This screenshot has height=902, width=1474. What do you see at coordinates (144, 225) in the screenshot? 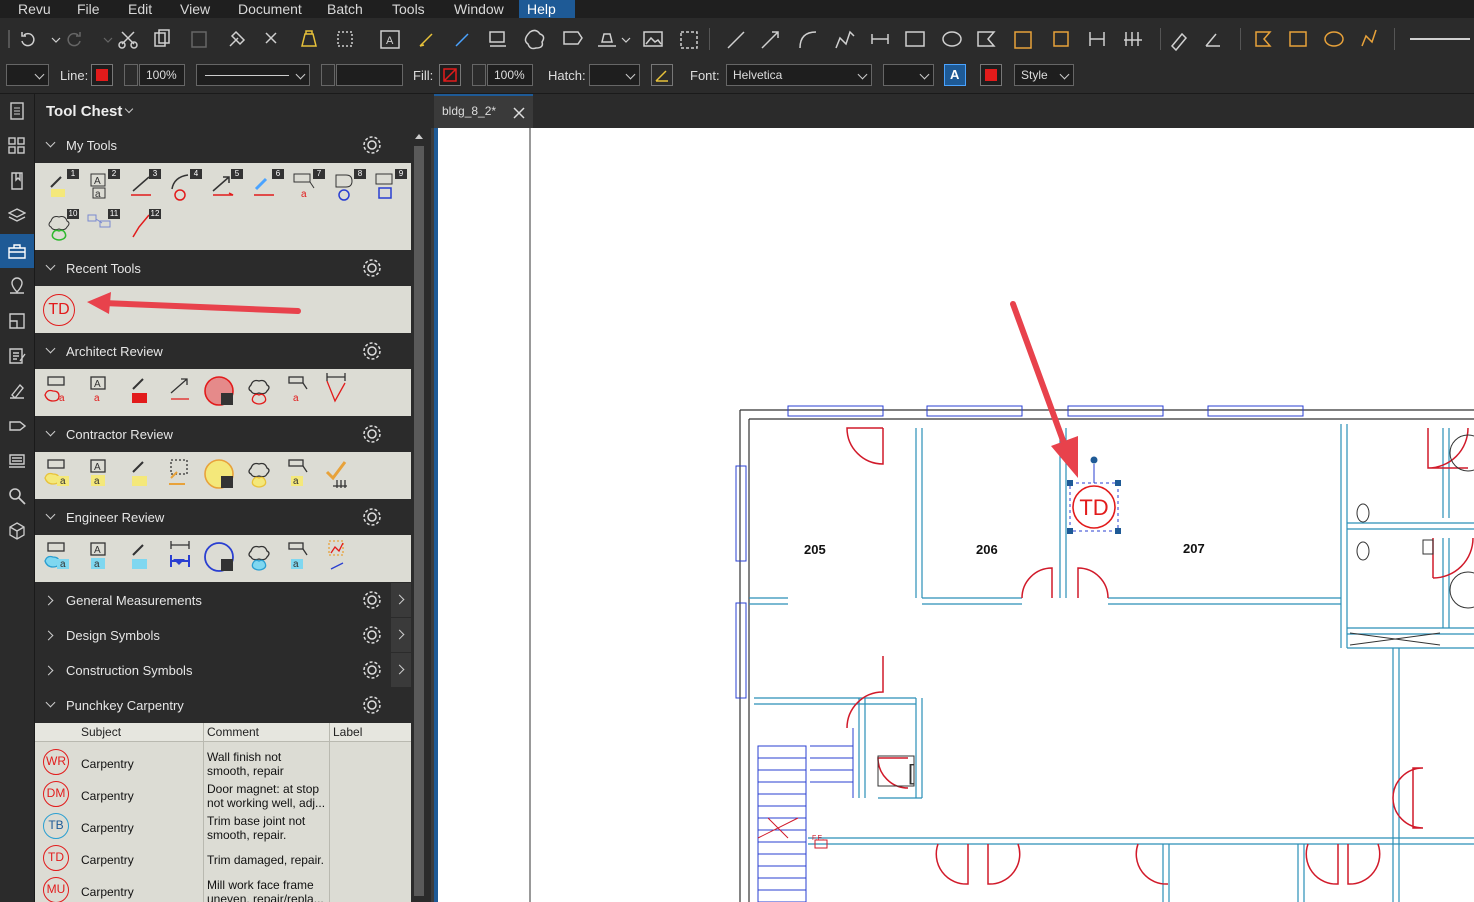
I see `tool-polyline-12: 12` at bounding box center [144, 225].